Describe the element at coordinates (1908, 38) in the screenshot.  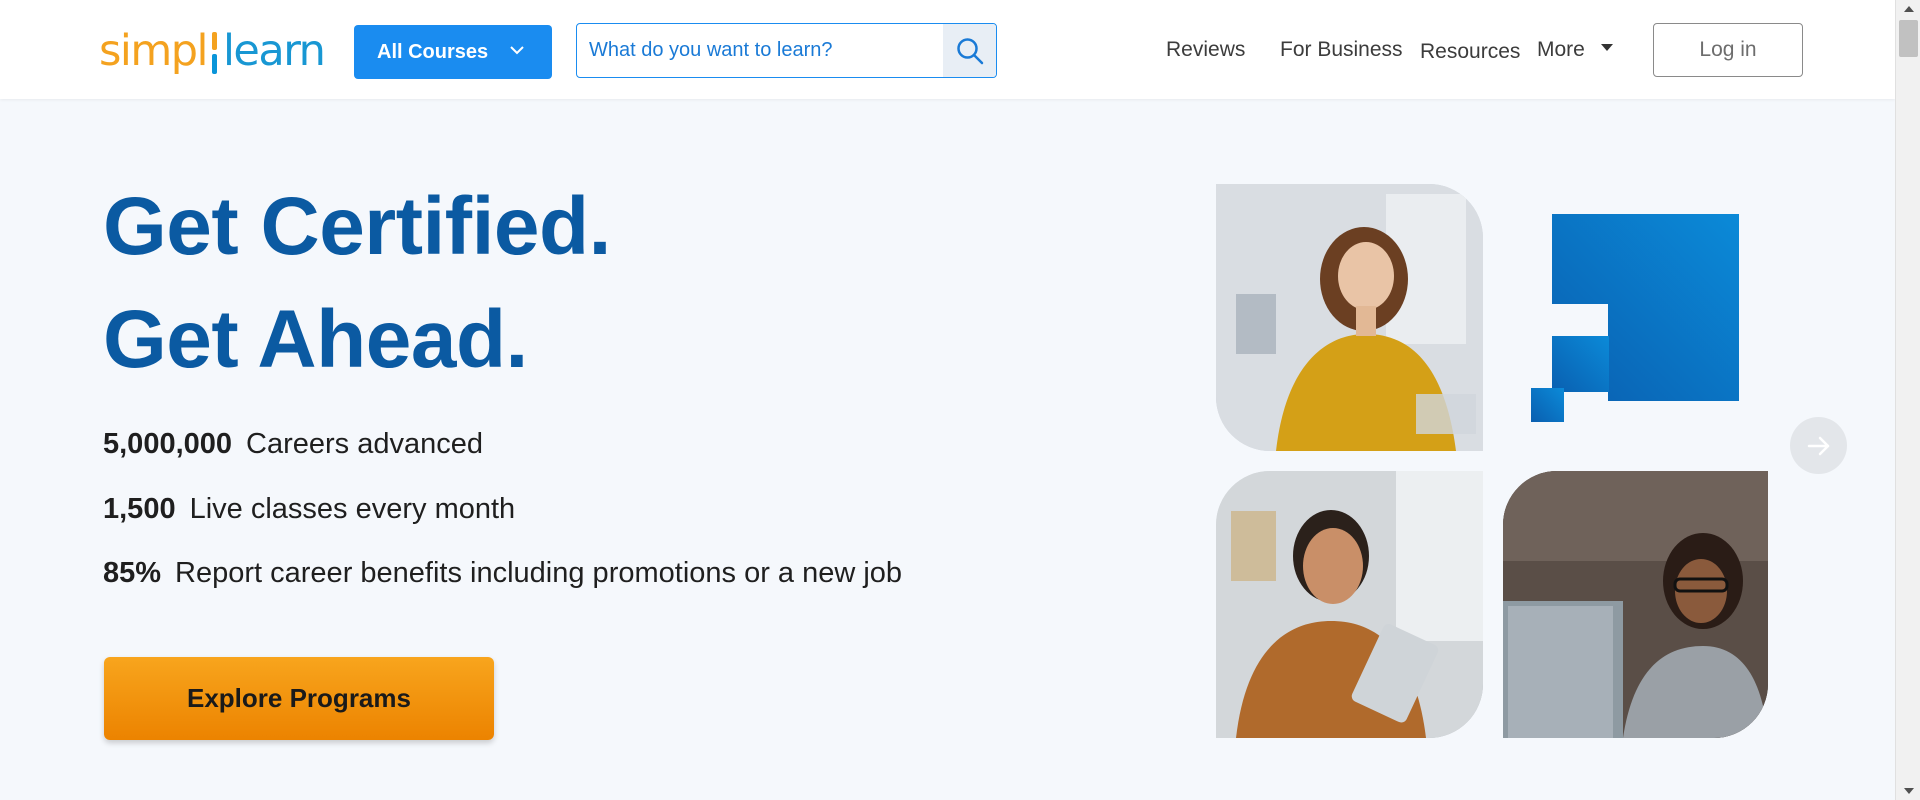
I see `scrollbar-thumb` at that location.